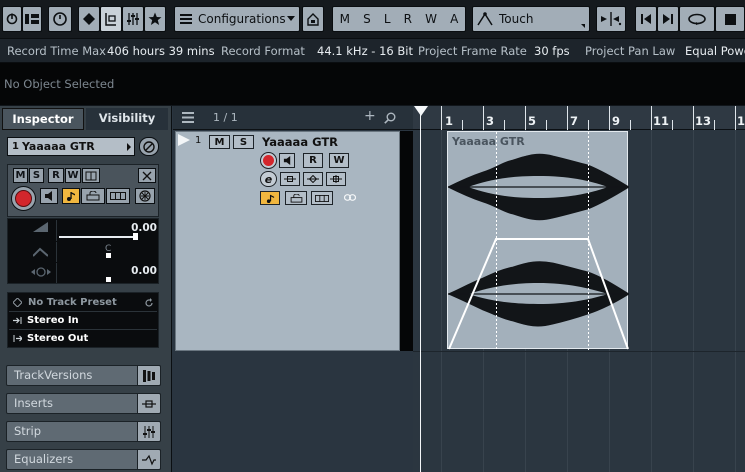  I want to click on configurations-dropdown: Configurations, so click(237, 19).